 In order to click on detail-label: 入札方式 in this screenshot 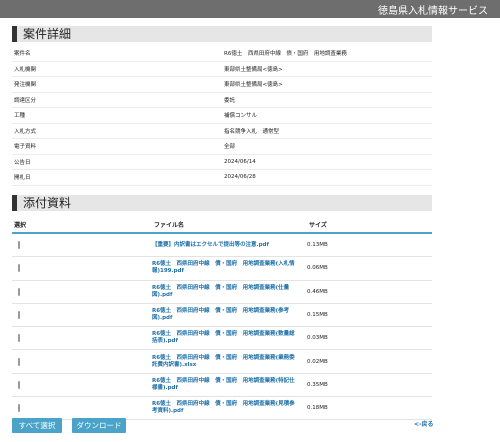, I will do `click(25, 131)`.